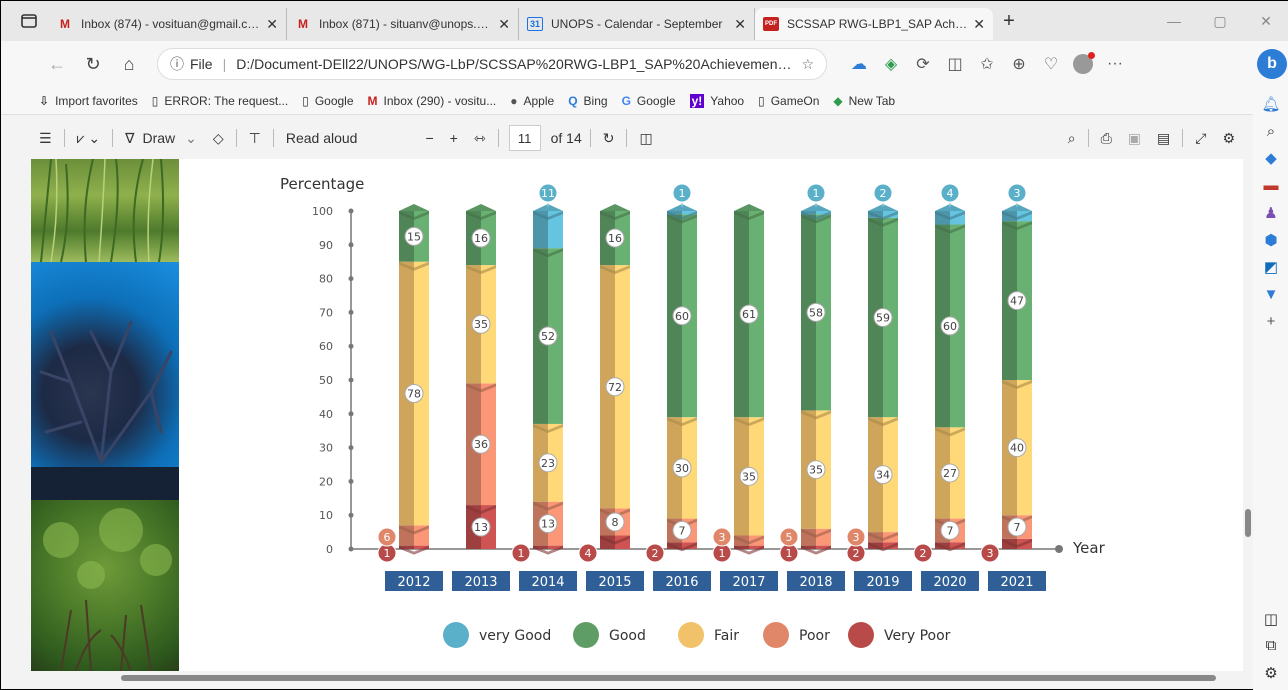  Describe the element at coordinates (955, 64) in the screenshot. I see `split-screen-icon: ◫` at that location.